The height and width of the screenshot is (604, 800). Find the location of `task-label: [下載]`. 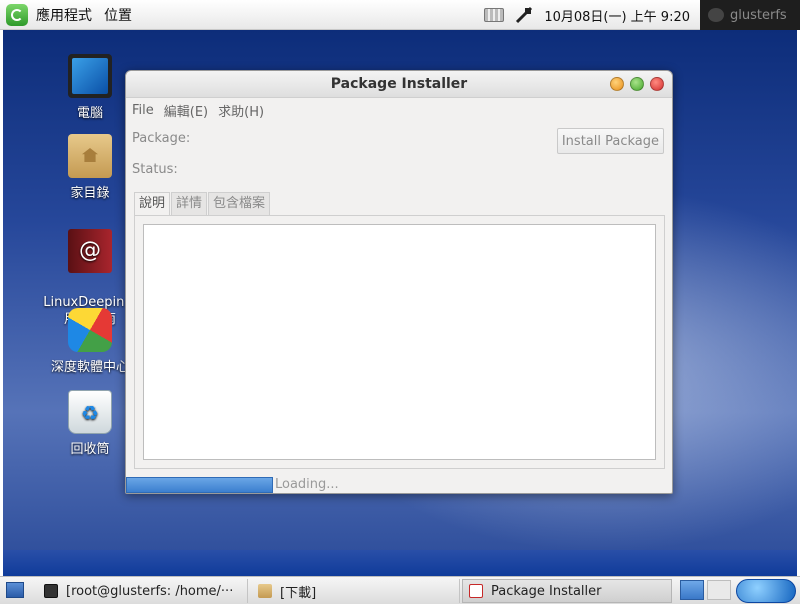

task-label: [下載] is located at coordinates (298, 593).